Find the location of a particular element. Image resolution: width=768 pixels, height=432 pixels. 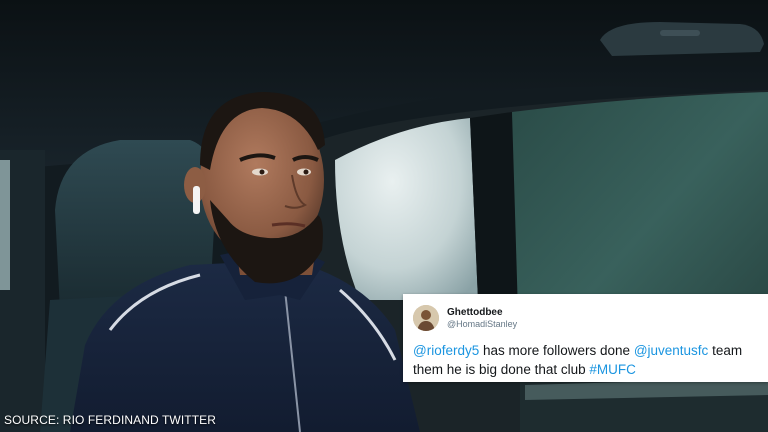

photo-source-caption: SOURCE: RIO FERDINAND TWITTER is located at coordinates (110, 420).